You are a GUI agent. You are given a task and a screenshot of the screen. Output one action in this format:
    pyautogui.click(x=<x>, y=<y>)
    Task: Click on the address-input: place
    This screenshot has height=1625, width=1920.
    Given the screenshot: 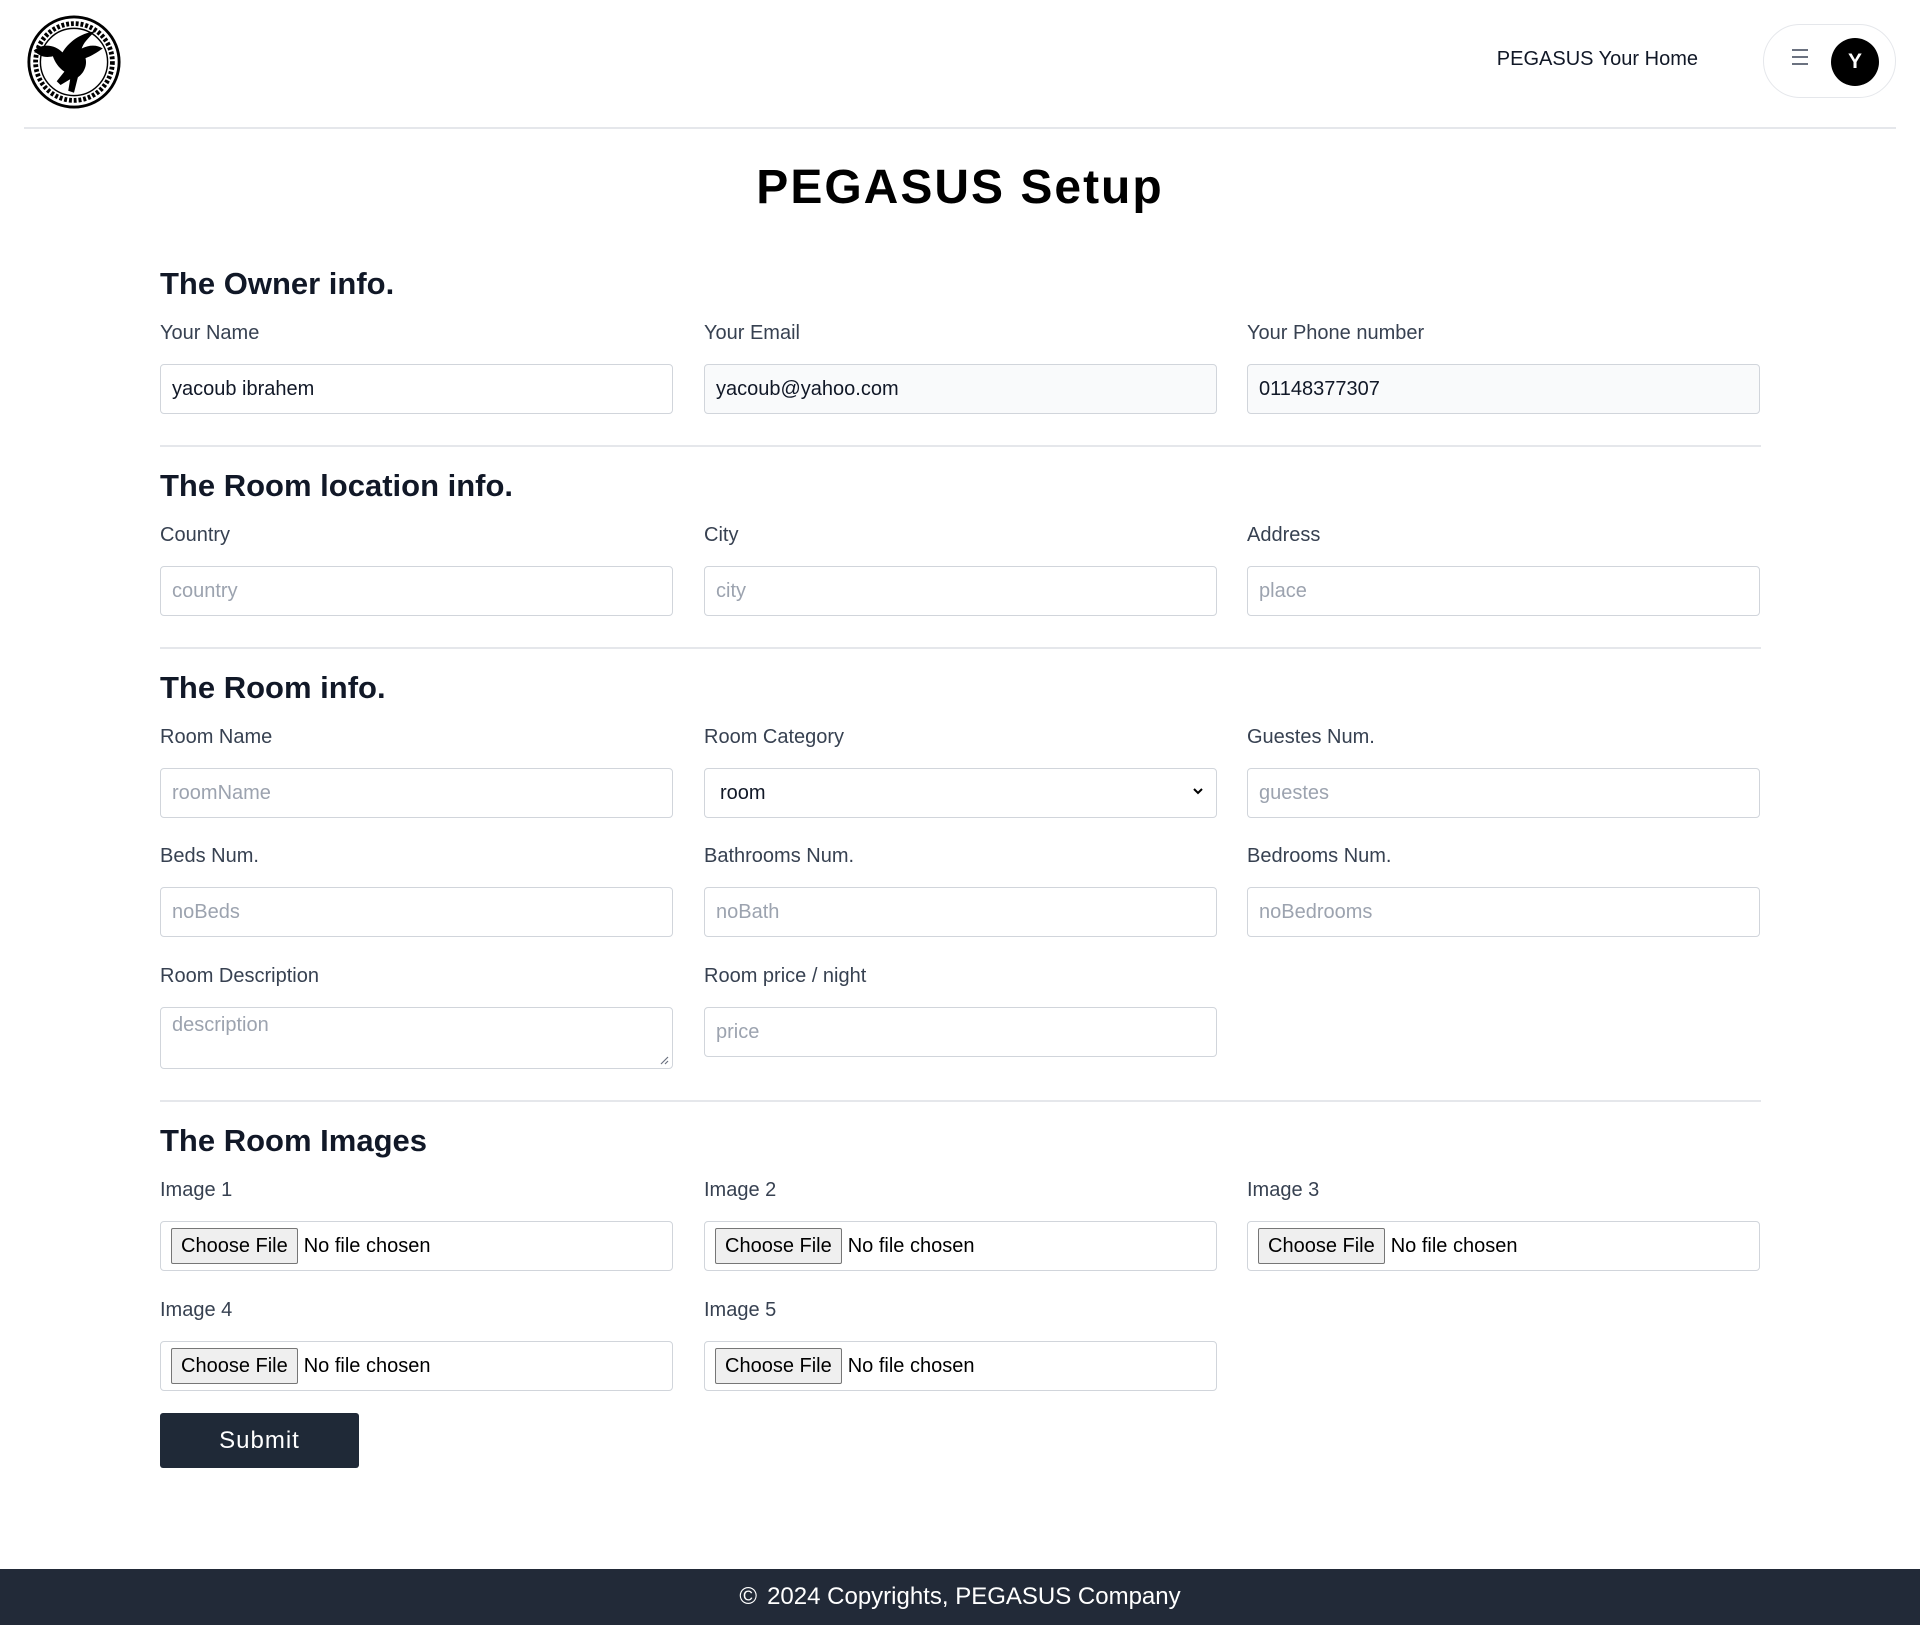 What is the action you would take?
    pyautogui.click(x=1503, y=591)
    